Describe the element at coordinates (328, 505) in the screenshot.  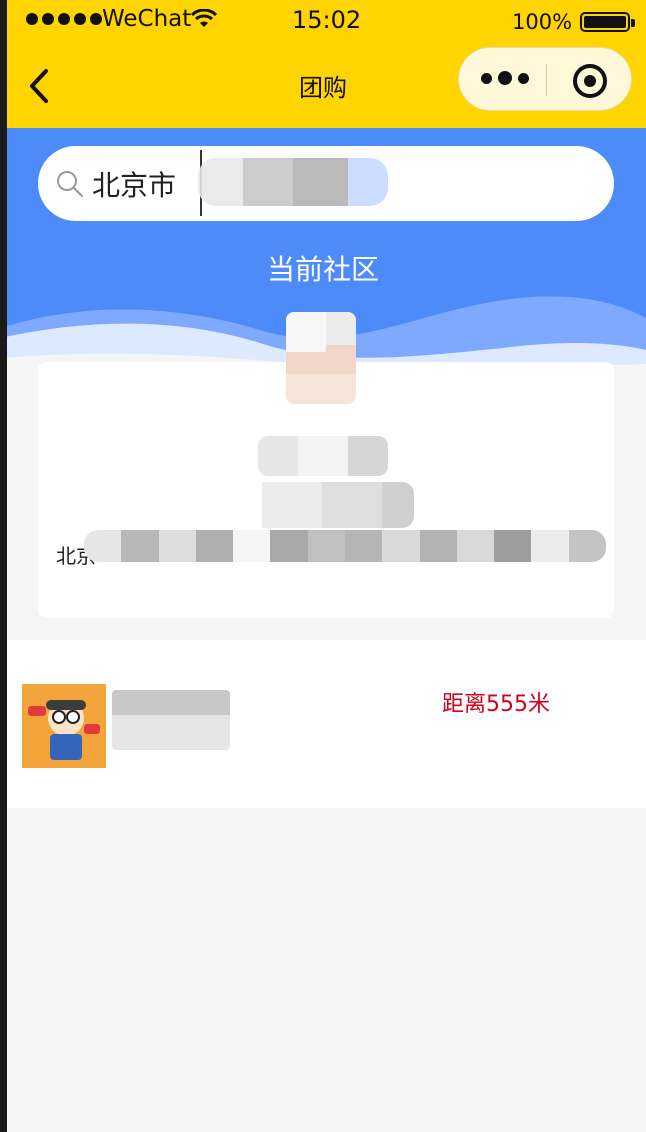
I see `redacted-community-name` at that location.